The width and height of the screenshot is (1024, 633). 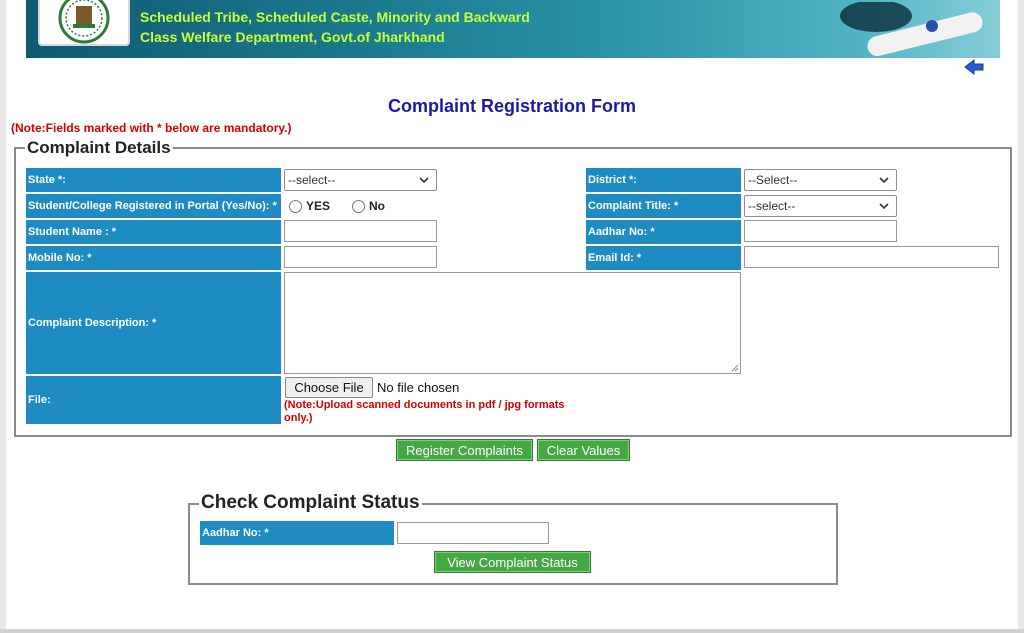 What do you see at coordinates (773, 180) in the screenshot?
I see `district-select-value: --Select--` at bounding box center [773, 180].